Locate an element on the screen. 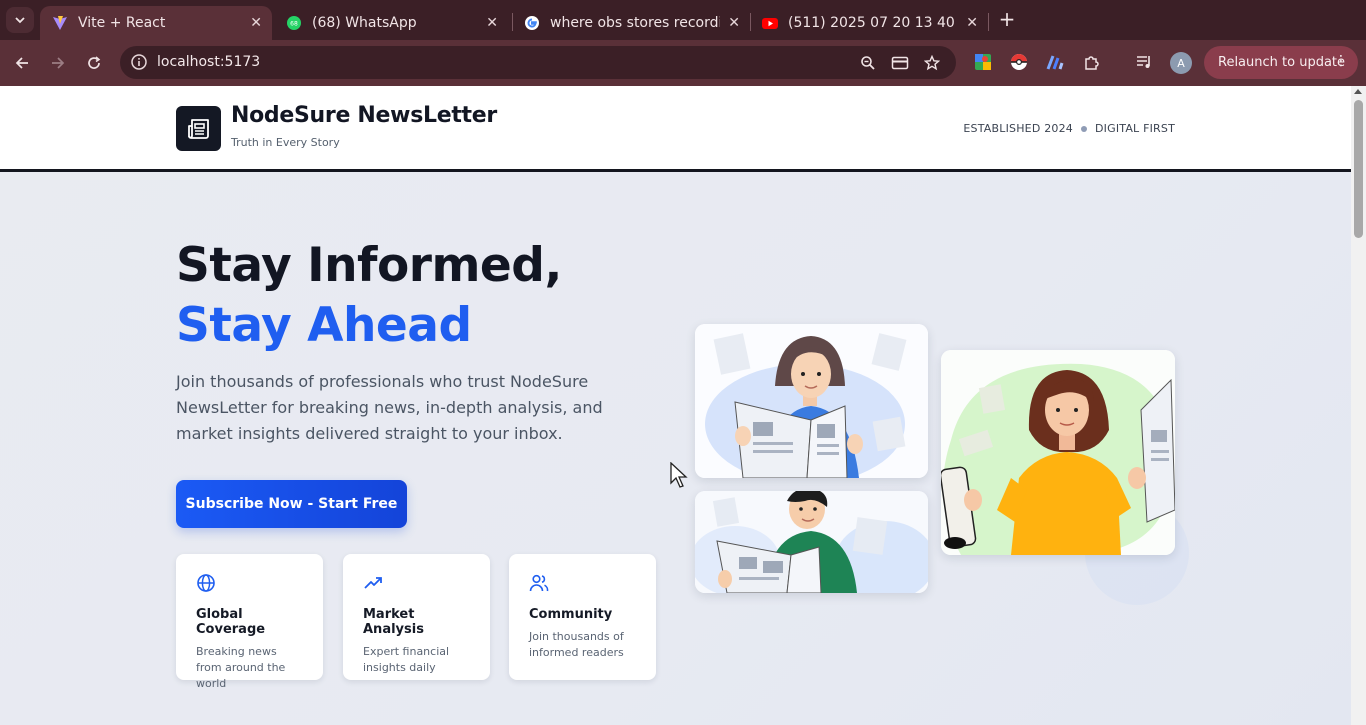 The image size is (1366, 725). tab-whatsapp: 68 (68) WhatsApp ✕ is located at coordinates (391, 23).